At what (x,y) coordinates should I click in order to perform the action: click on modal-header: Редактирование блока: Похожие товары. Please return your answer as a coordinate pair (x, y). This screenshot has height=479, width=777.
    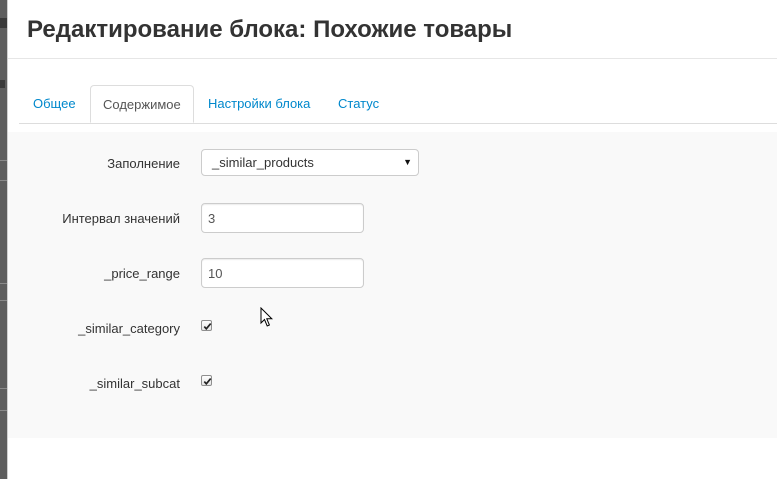
    Looking at the image, I should click on (392, 29).